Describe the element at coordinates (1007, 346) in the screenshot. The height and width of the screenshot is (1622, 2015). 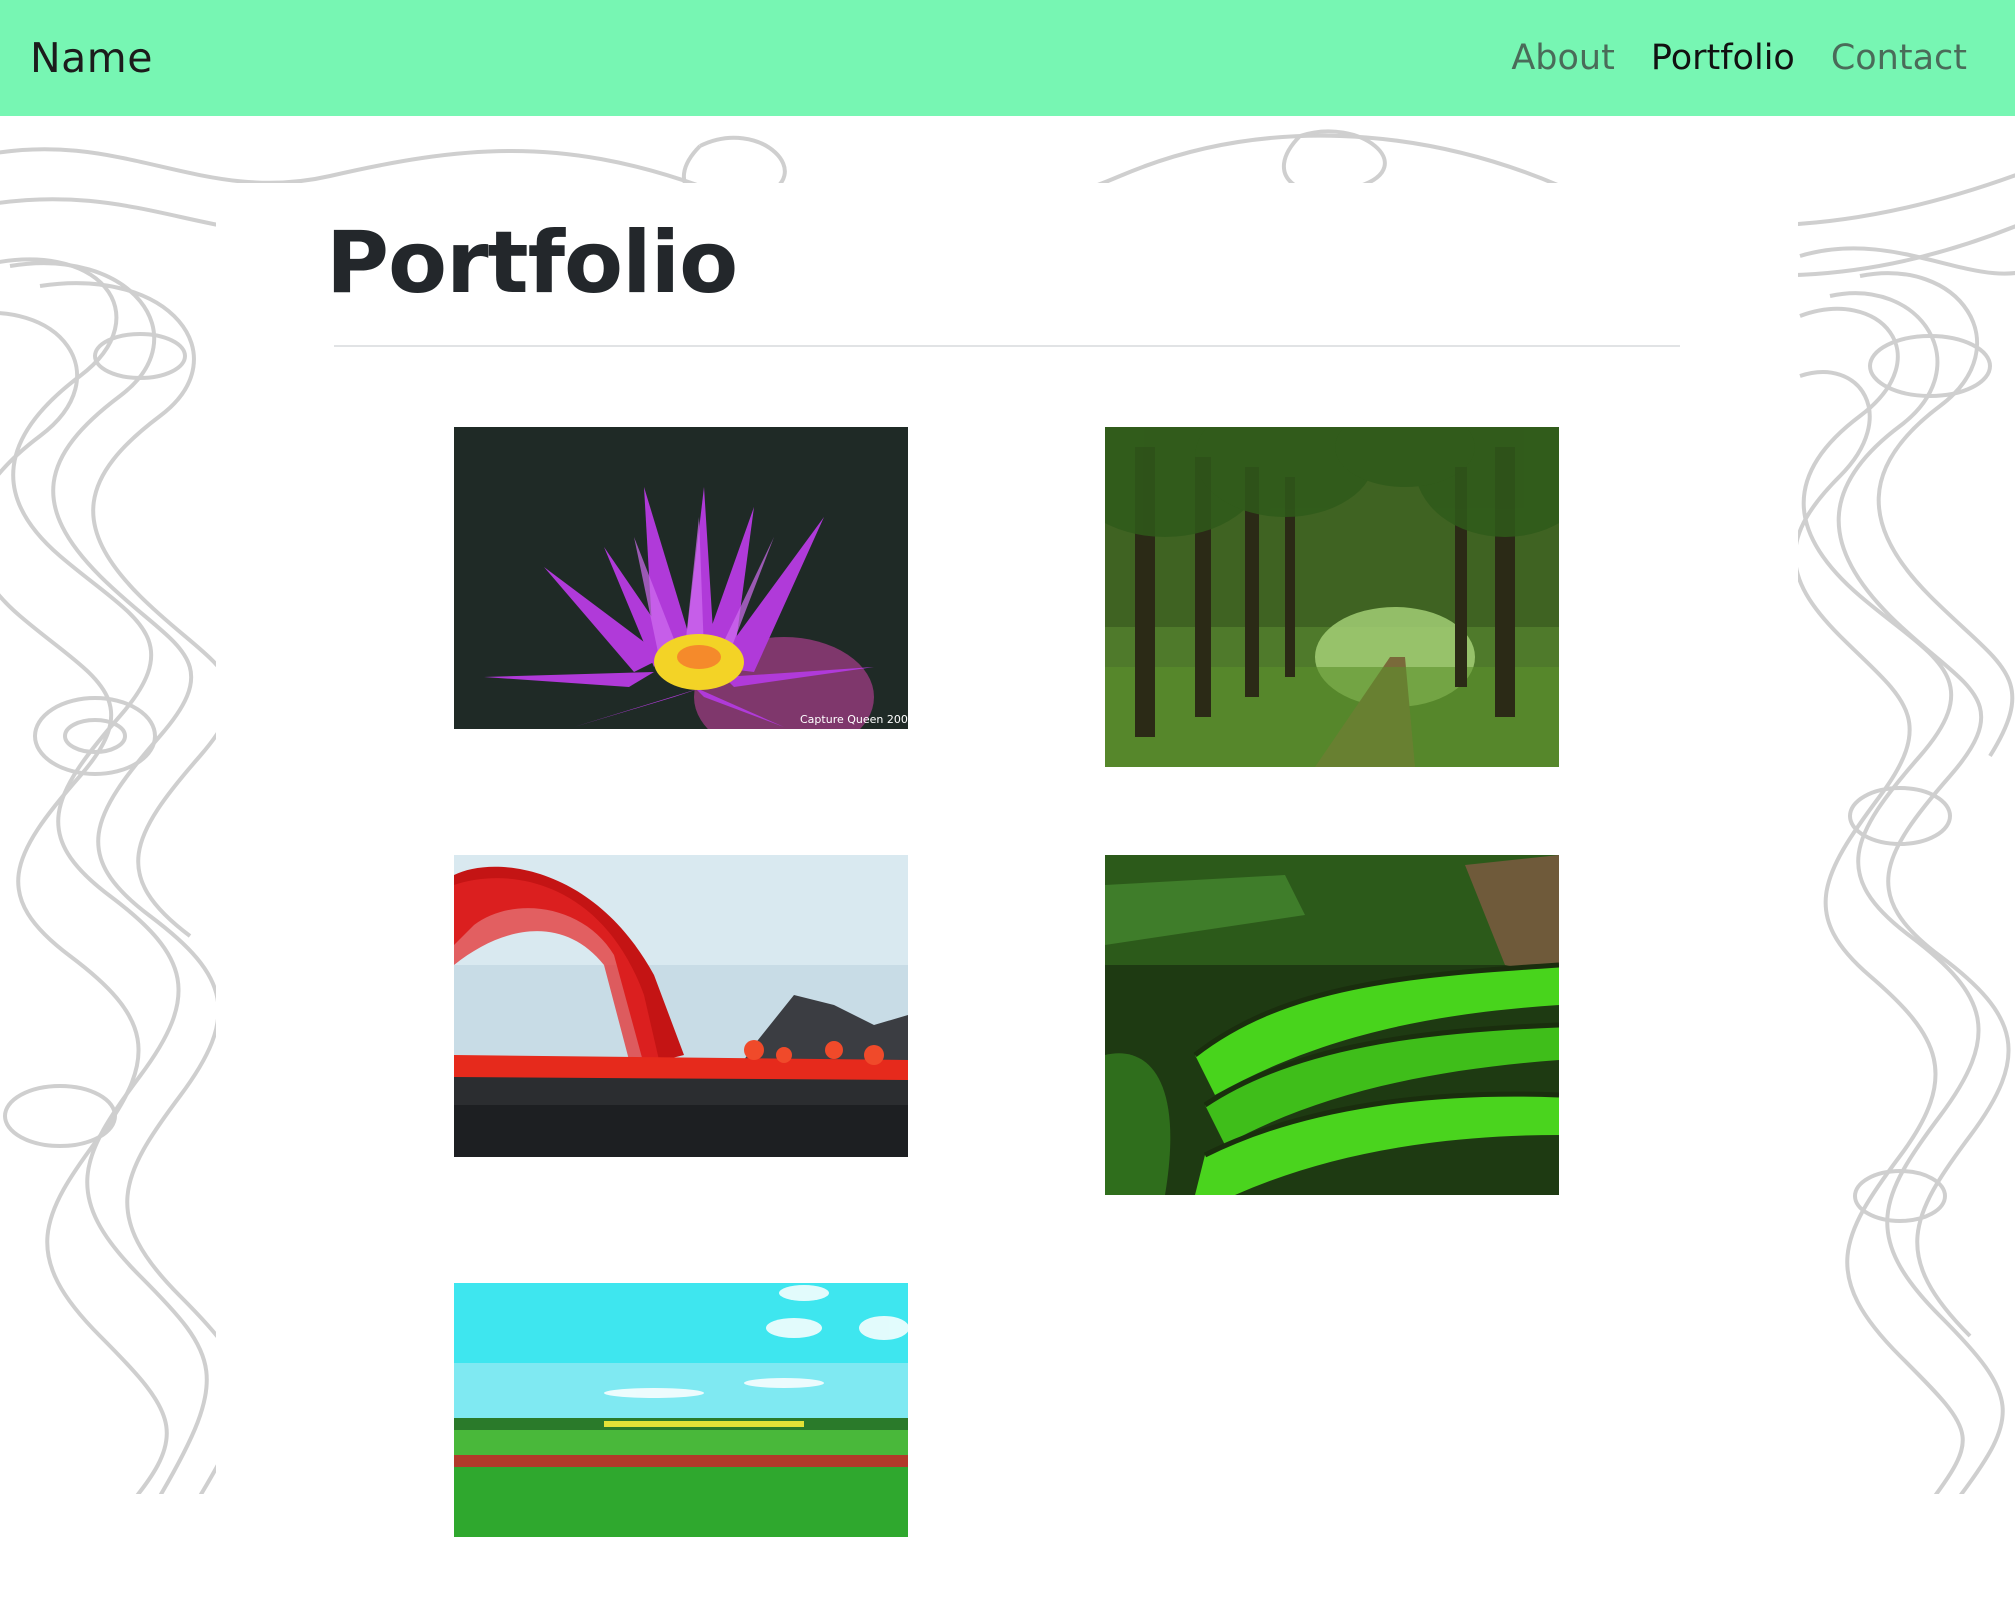
I see `title-divider` at that location.